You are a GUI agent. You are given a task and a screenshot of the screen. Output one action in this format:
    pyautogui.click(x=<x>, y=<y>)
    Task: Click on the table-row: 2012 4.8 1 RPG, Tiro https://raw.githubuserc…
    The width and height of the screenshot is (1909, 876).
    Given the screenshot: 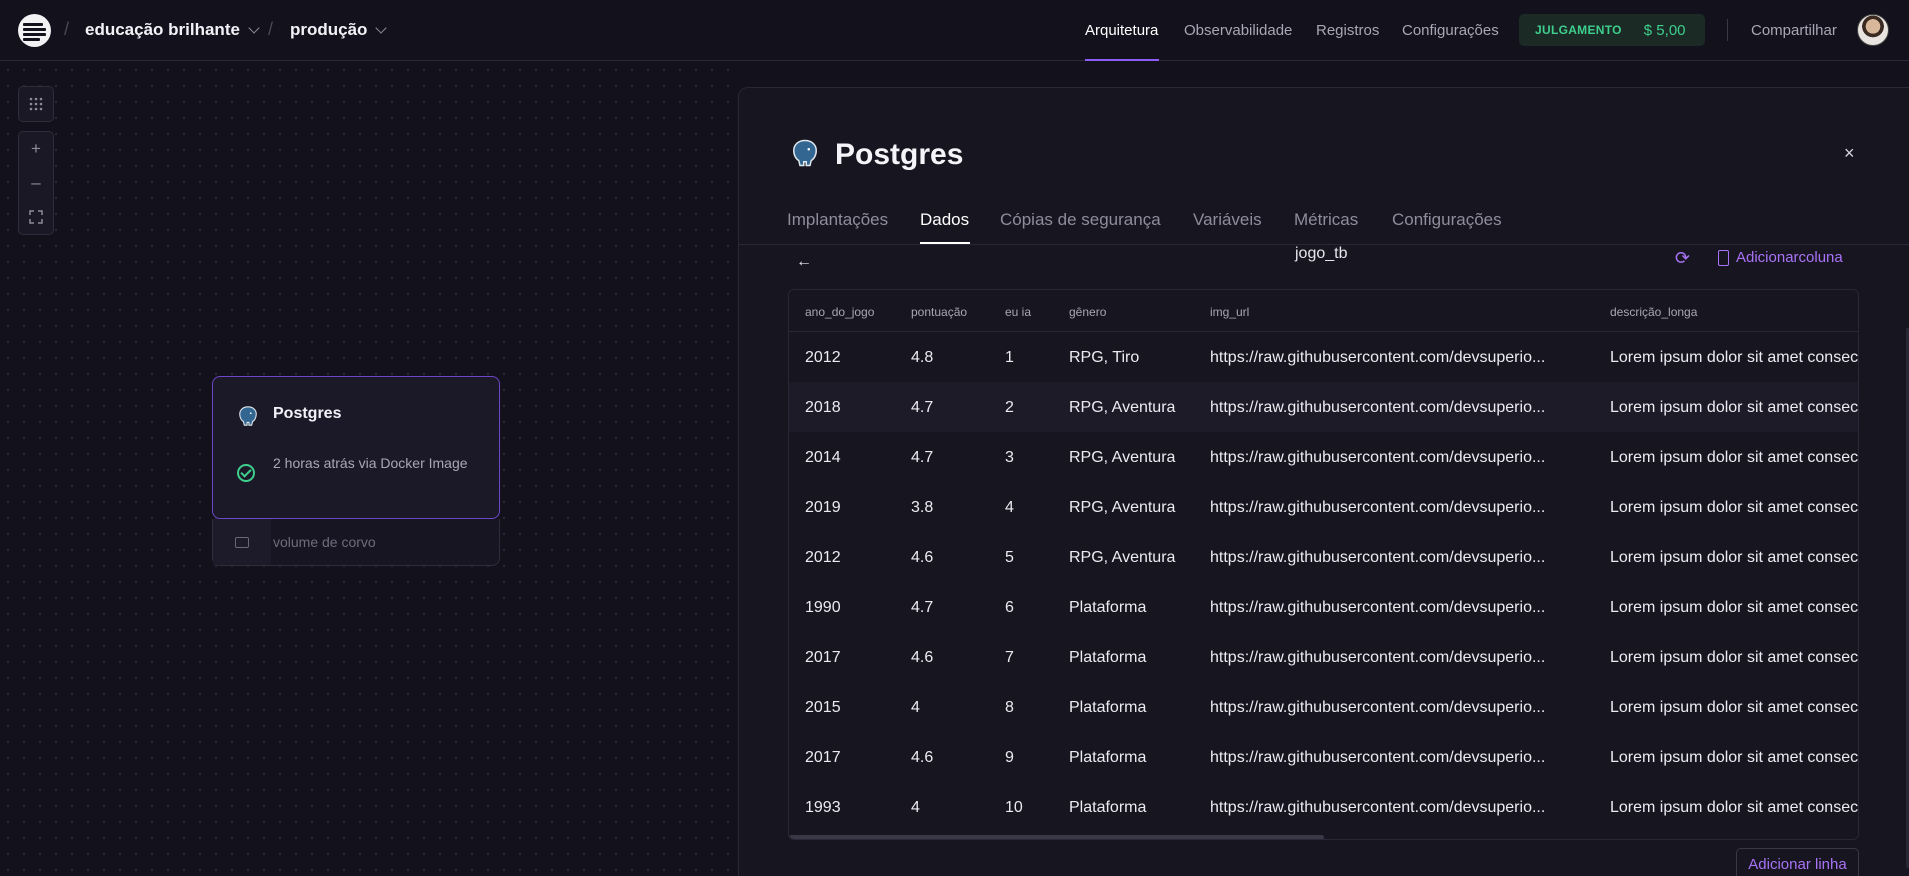 What is the action you would take?
    pyautogui.click(x=1323, y=357)
    